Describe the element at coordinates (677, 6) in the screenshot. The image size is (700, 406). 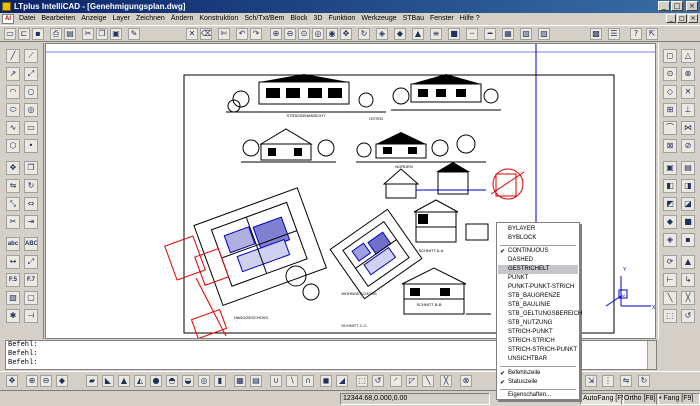
I see `maximize-button: □` at that location.